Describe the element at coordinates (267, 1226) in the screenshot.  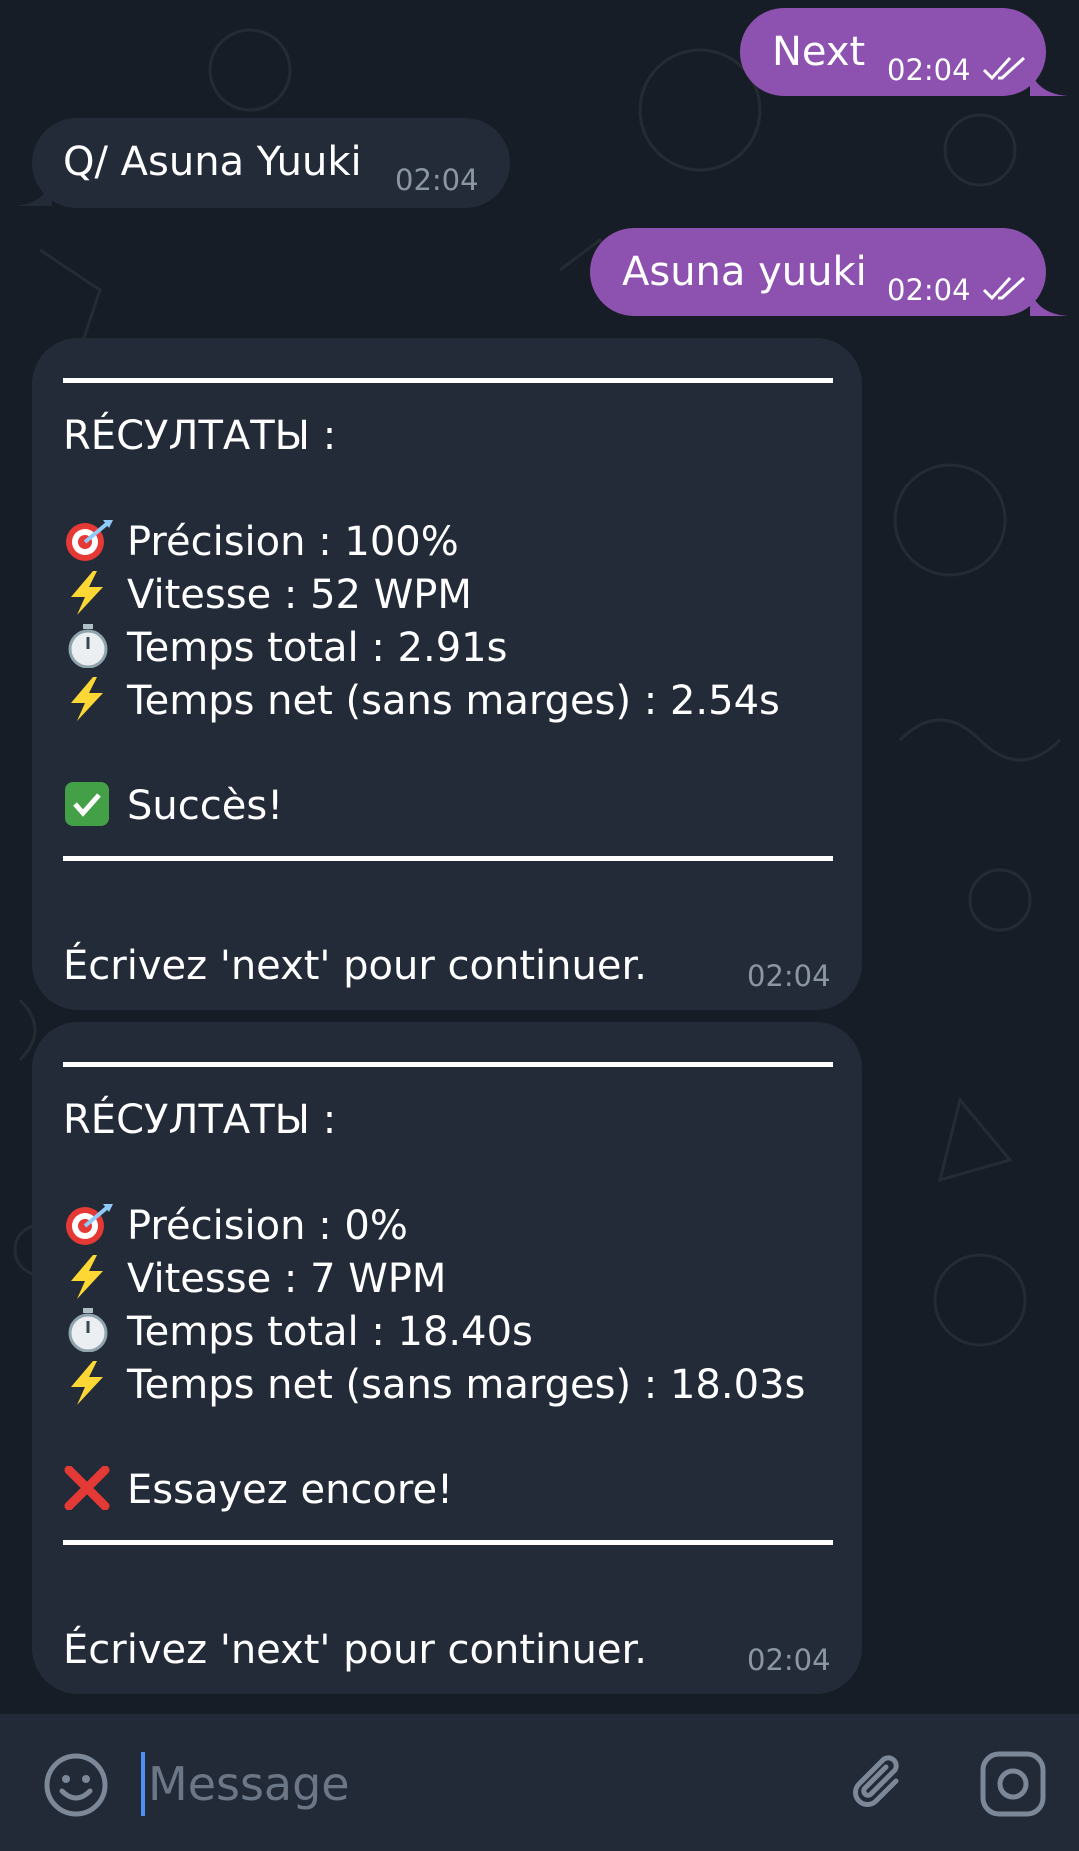
I see `accuracy-text: Précision : 0%` at that location.